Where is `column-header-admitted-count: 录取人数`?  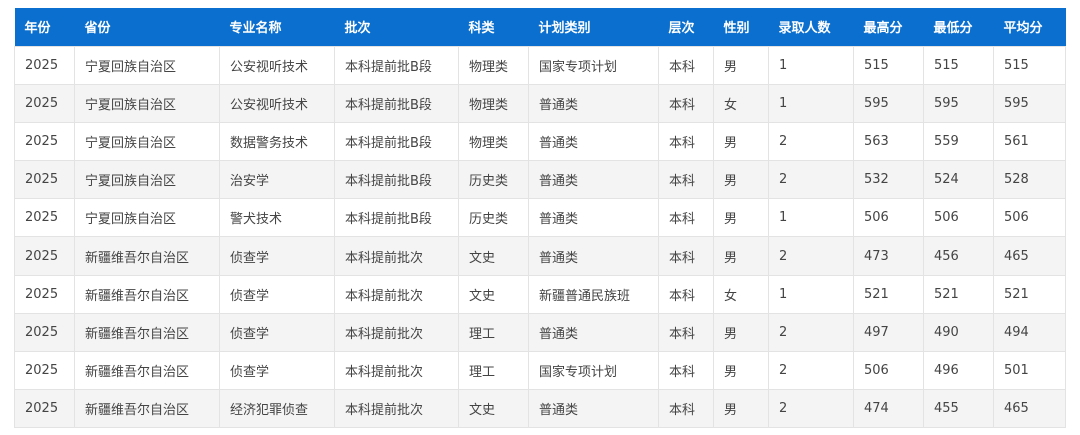
column-header-admitted-count: 录取人数 is located at coordinates (804, 29).